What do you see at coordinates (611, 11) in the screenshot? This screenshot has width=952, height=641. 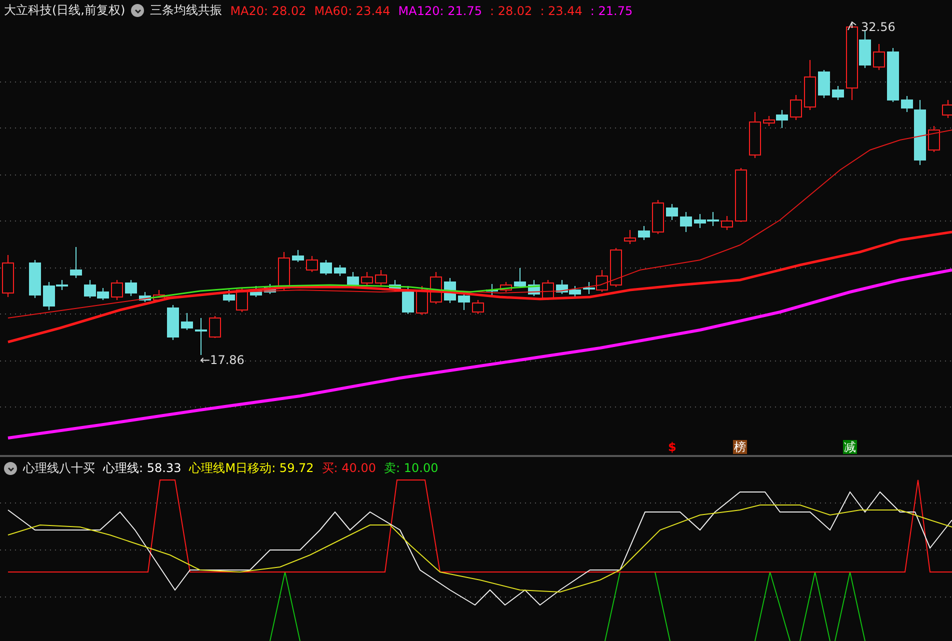 I see `average-reading: : 21.75` at bounding box center [611, 11].